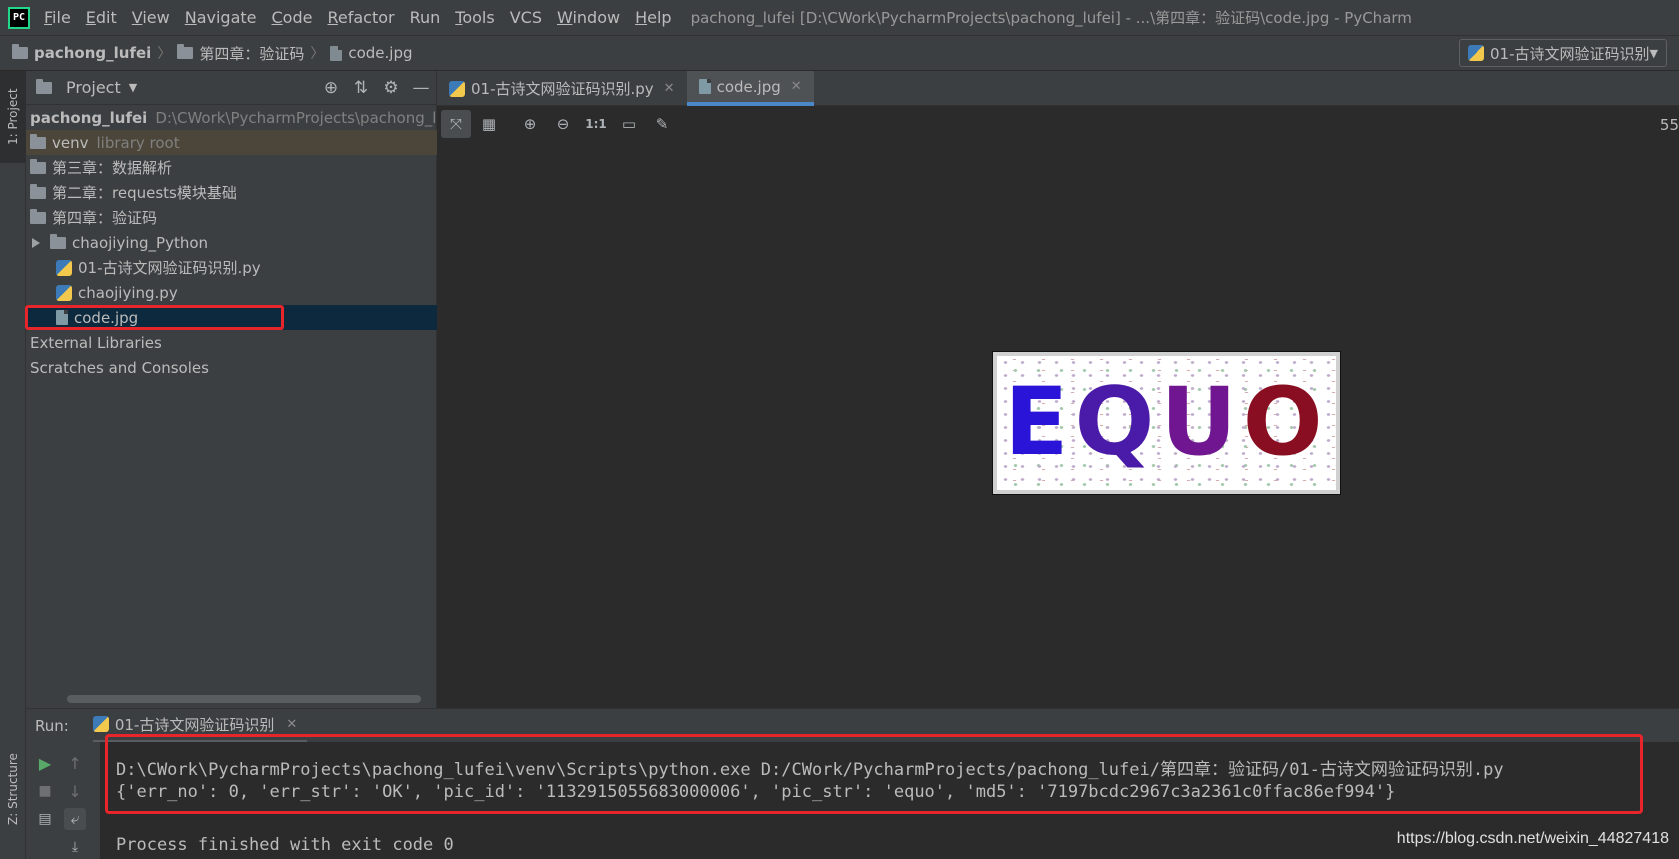  Describe the element at coordinates (93, 87) in the screenshot. I see `project-panel-title: Project` at that location.